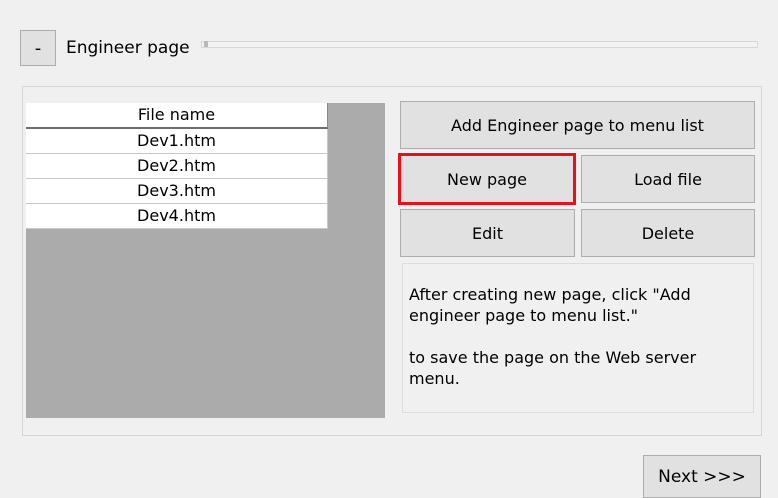  I want to click on divider-marker, so click(206, 44).